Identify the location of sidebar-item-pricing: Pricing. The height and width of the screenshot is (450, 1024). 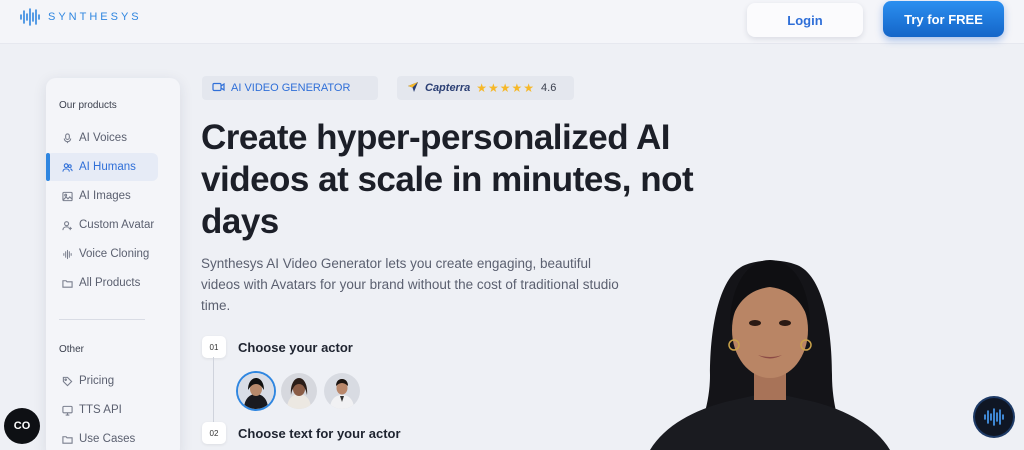
(102, 381).